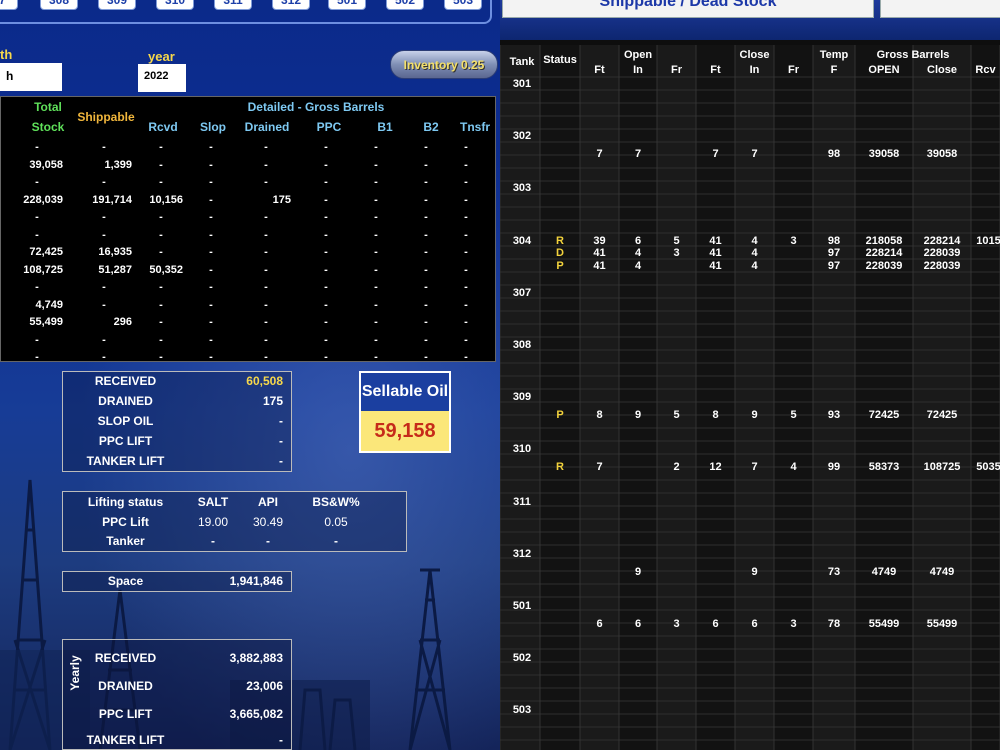 The image size is (1000, 750). I want to click on tank-tab-button: 501, so click(347, 5).